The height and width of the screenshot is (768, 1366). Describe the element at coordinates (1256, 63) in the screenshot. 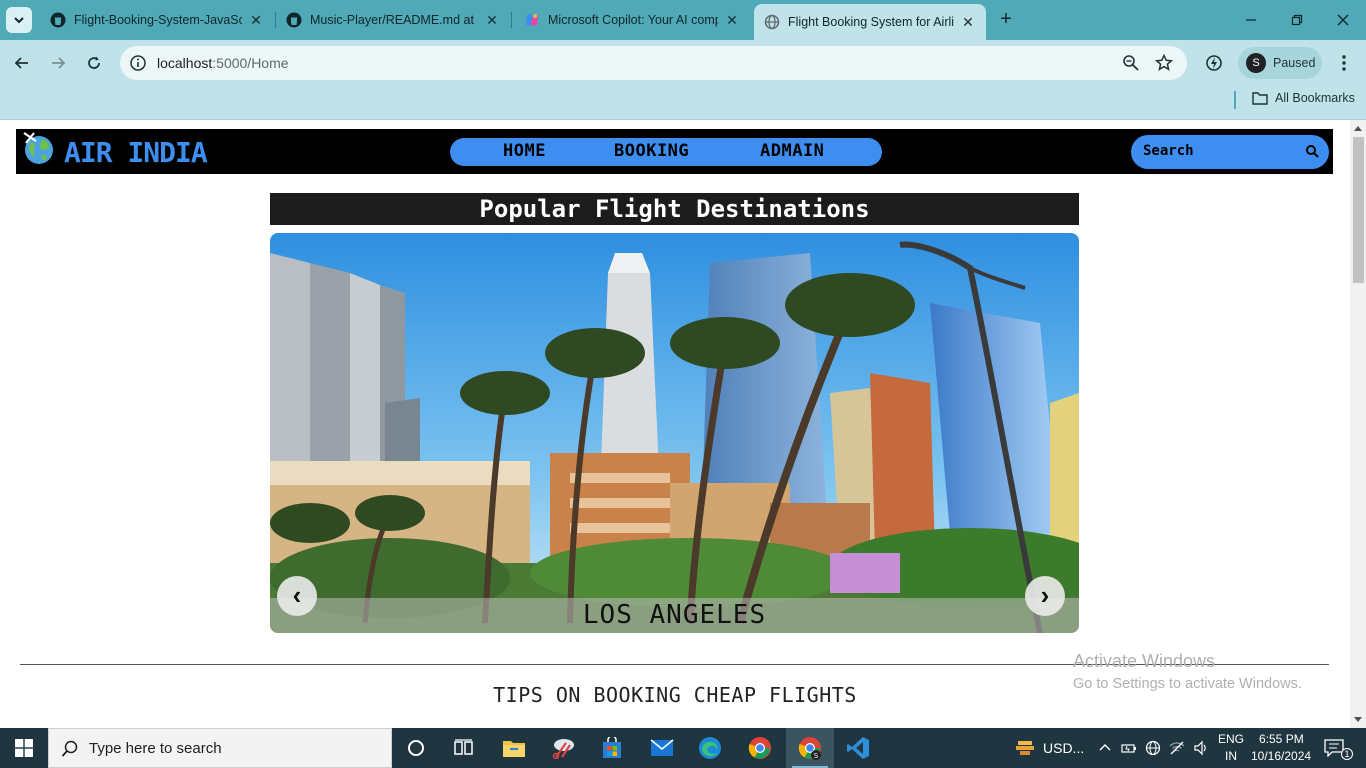

I see `avatar: S` at that location.